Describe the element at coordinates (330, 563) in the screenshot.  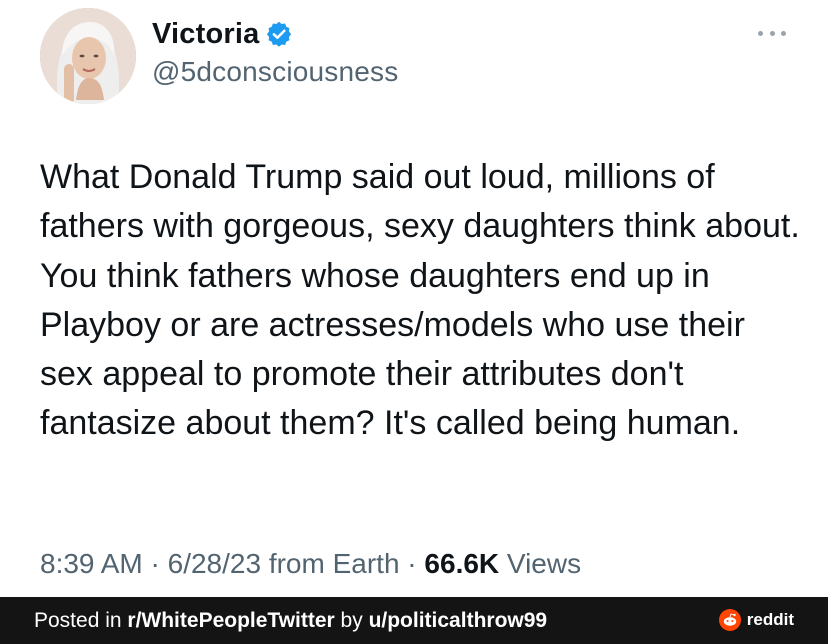
I see `tweet-source: from Earth` at that location.